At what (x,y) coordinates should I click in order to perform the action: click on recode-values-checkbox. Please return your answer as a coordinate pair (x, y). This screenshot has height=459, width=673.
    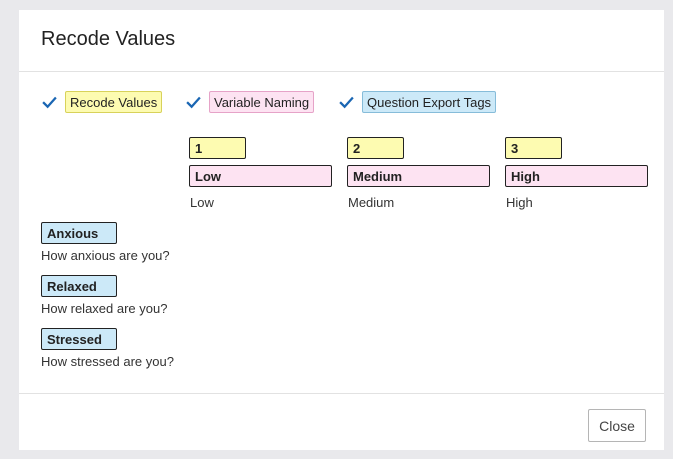
    Looking at the image, I should click on (49, 102).